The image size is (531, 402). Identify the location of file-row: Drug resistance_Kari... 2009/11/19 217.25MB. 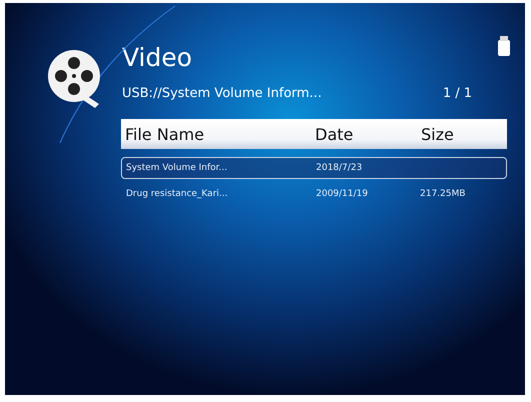
(314, 194).